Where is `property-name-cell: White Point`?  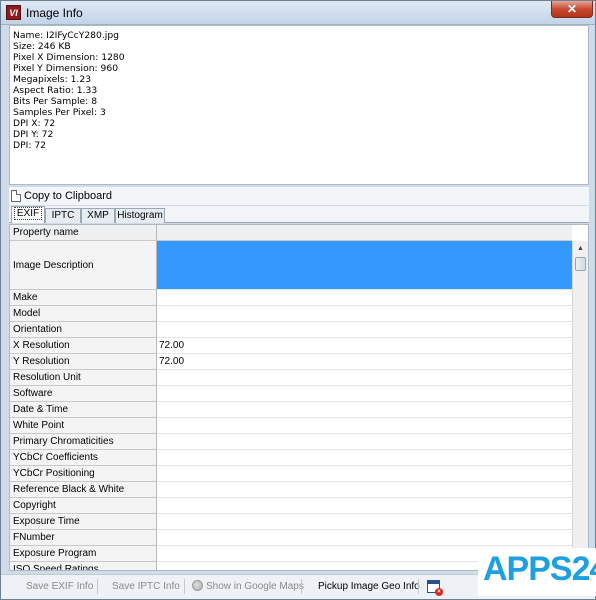 property-name-cell: White Point is located at coordinates (83, 426).